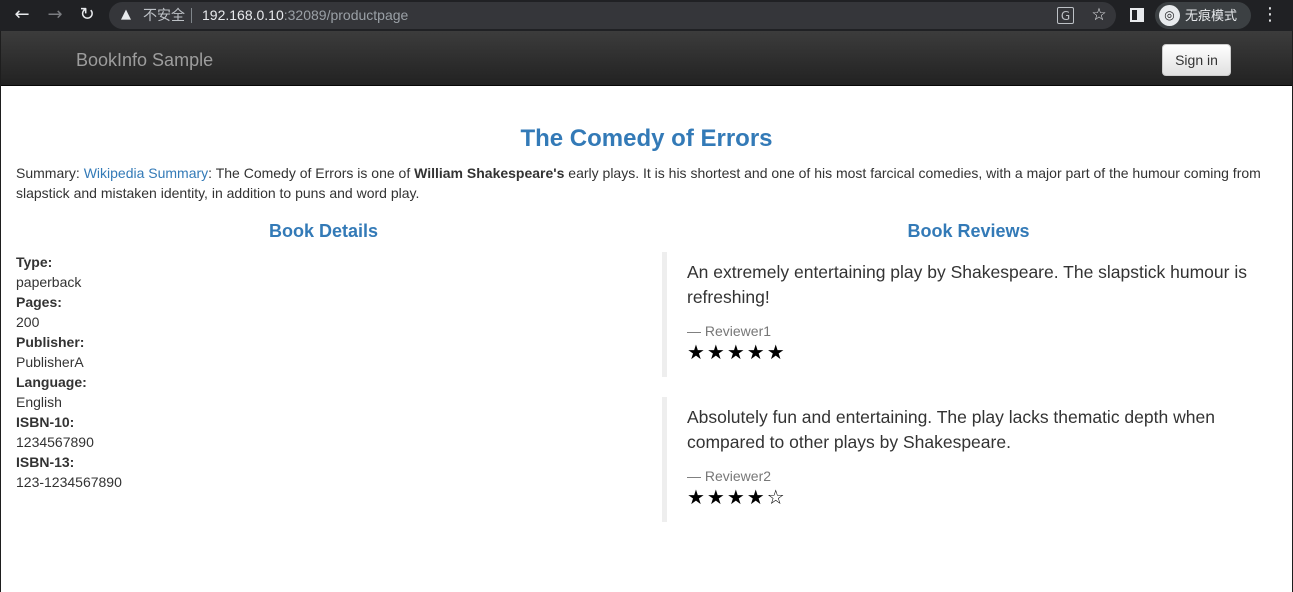 The height and width of the screenshot is (592, 1293). What do you see at coordinates (45, 422) in the screenshot?
I see `detail-label-isbn10: ISBN-10:` at bounding box center [45, 422].